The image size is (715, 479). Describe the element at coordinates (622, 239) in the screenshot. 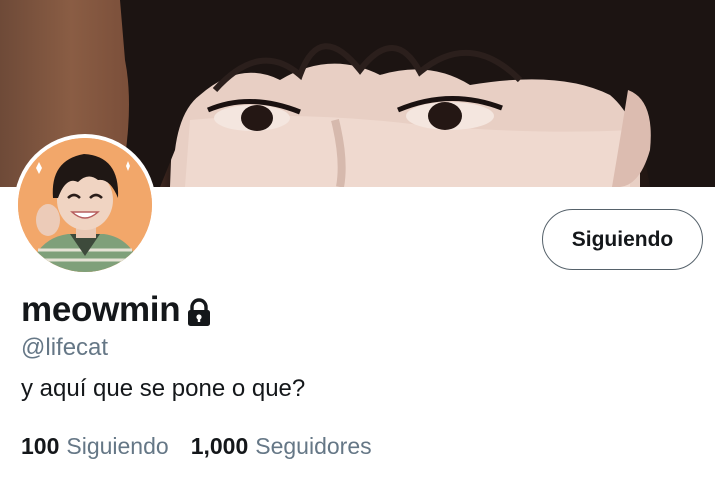

I see `following-button: Siguiendo` at that location.